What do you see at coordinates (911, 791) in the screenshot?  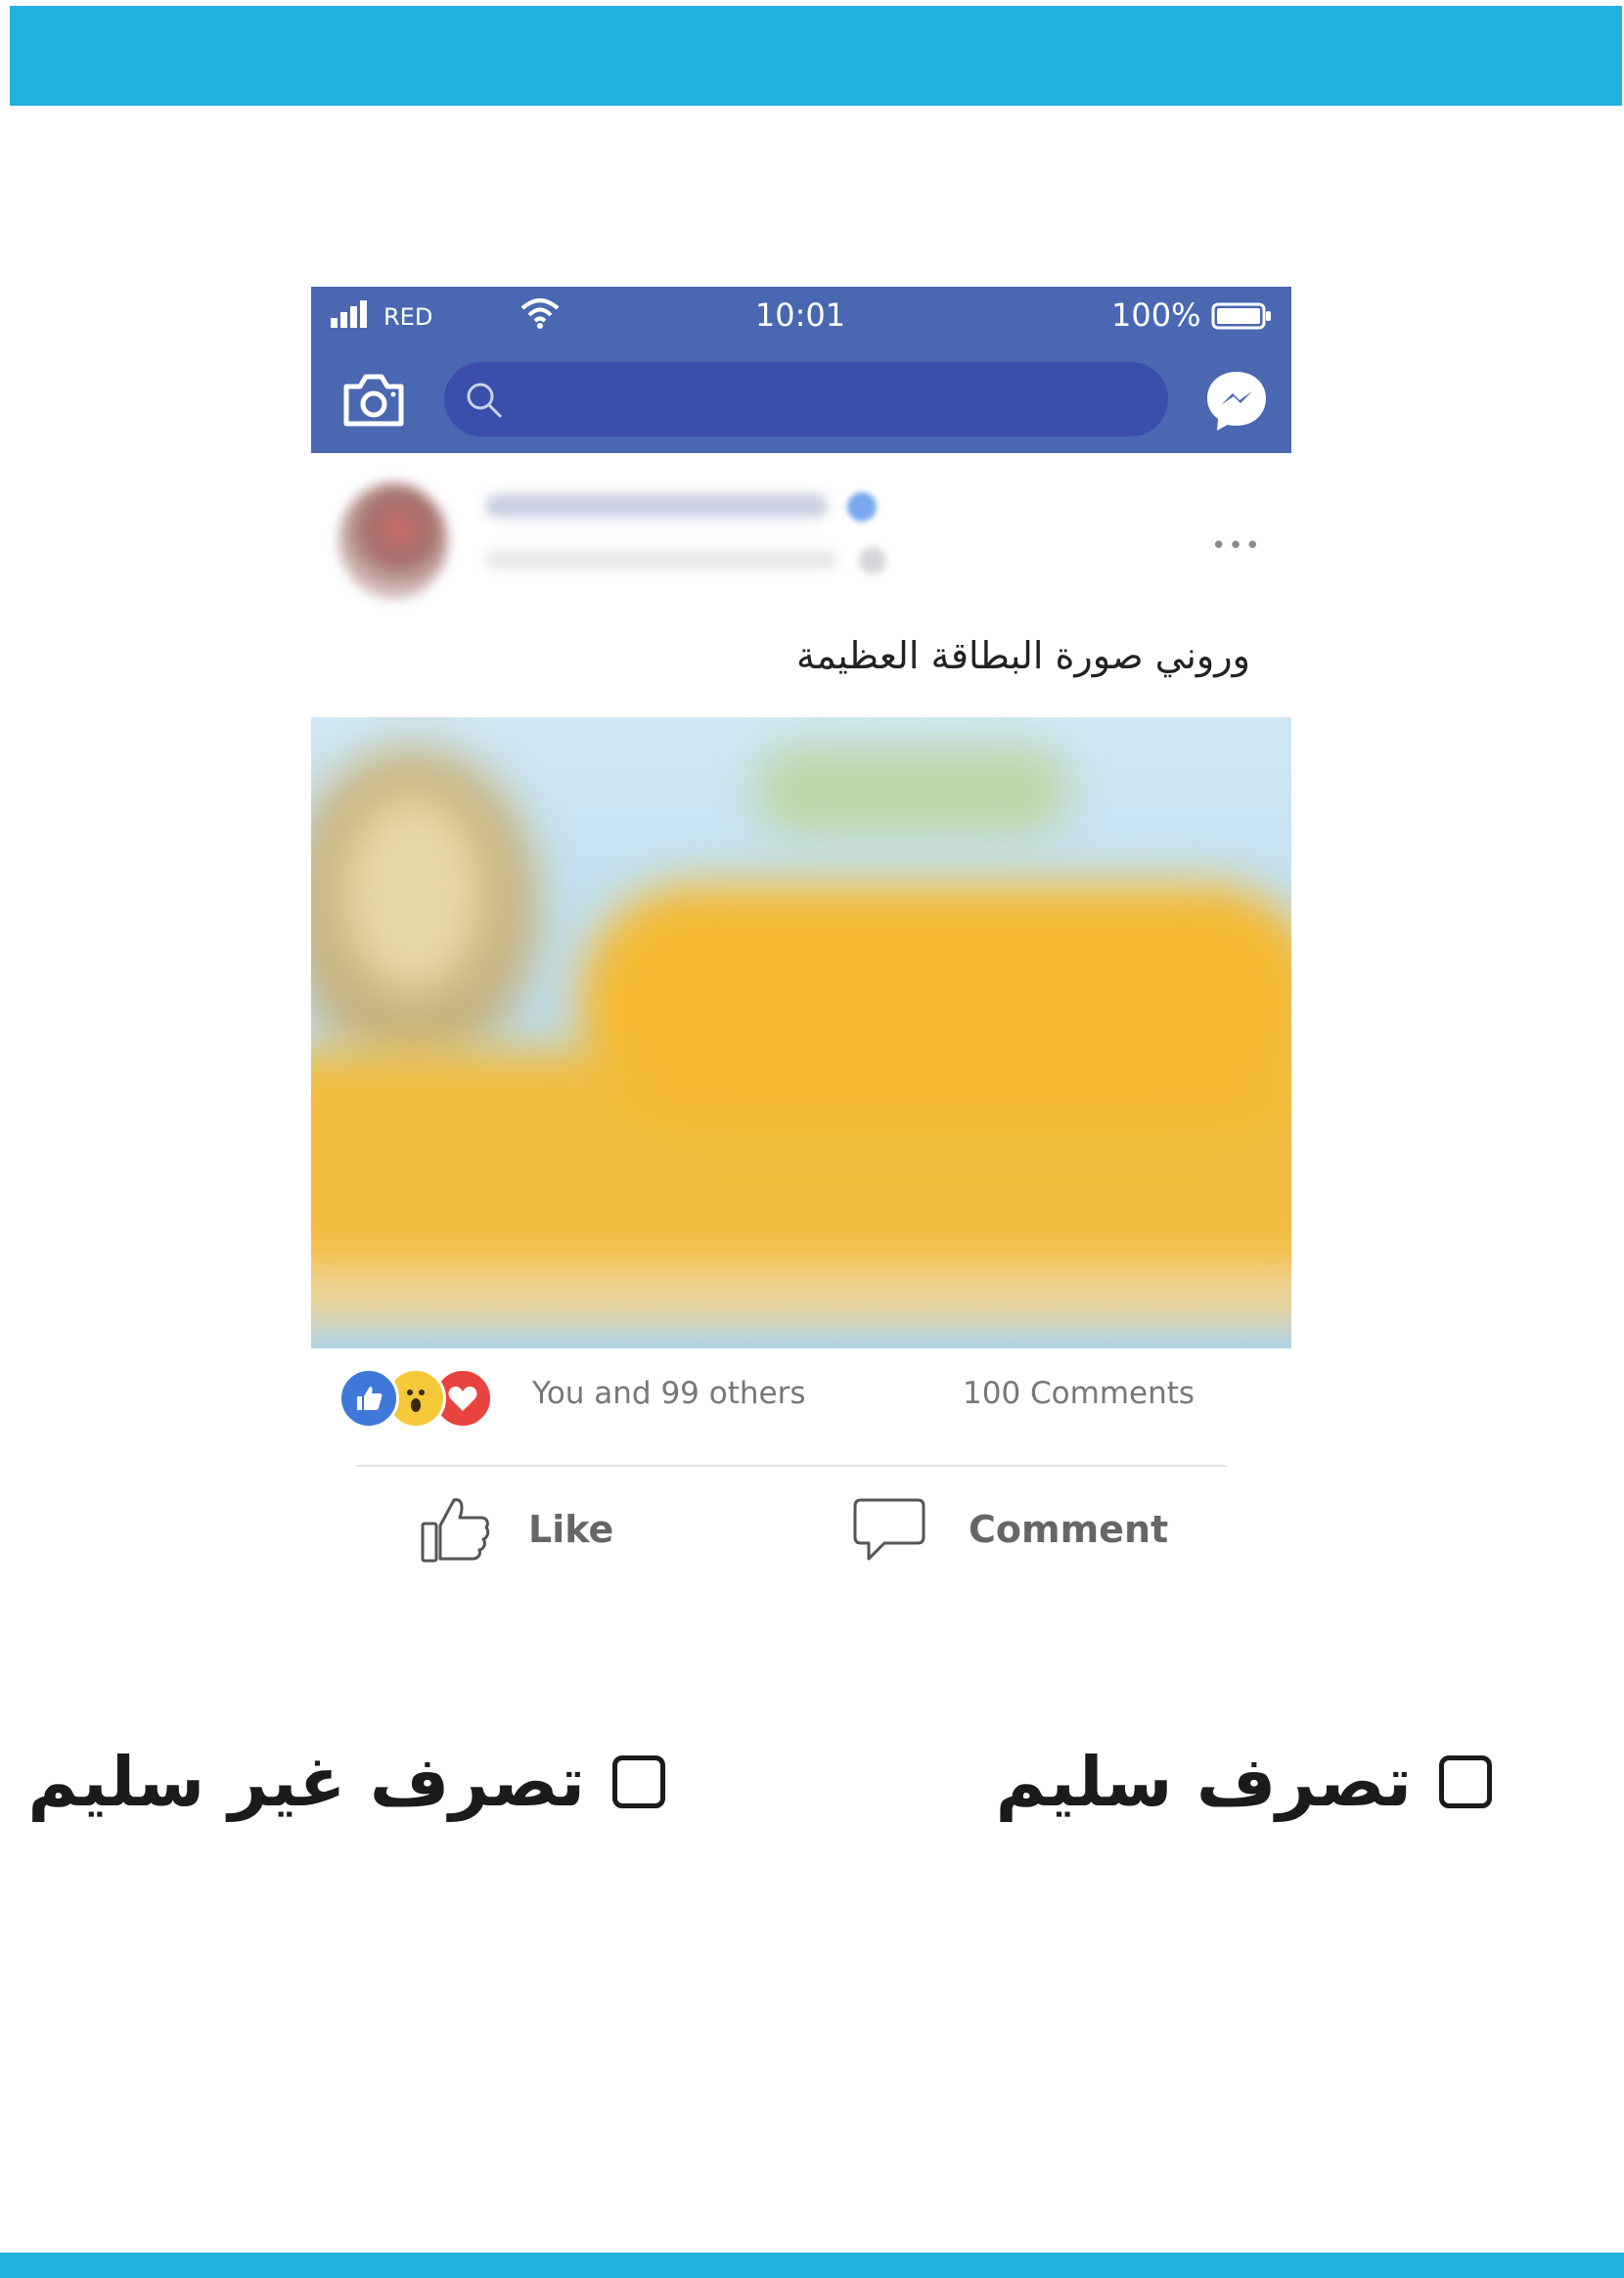 I see `image-top-emblem` at bounding box center [911, 791].